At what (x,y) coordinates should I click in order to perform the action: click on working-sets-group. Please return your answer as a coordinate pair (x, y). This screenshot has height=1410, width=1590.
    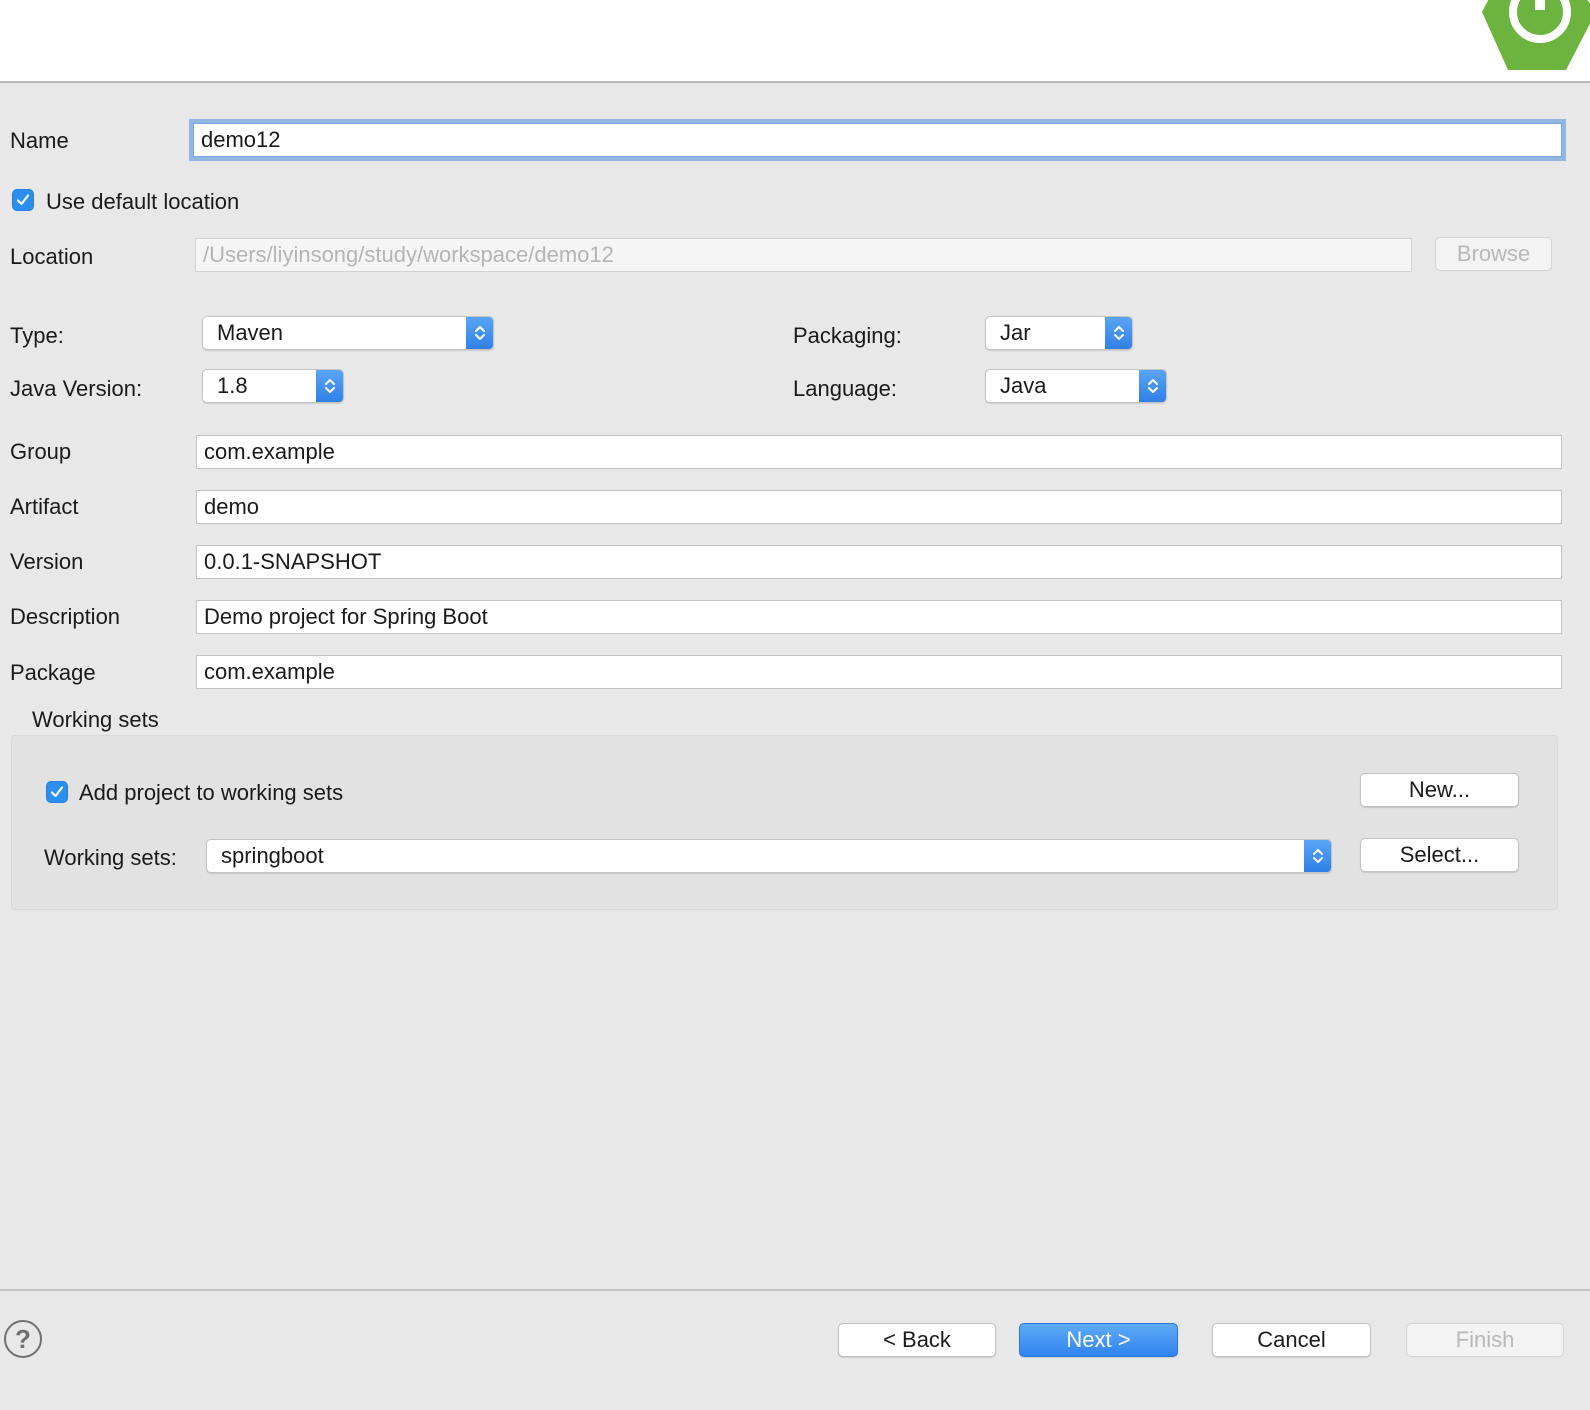
    Looking at the image, I should click on (784, 822).